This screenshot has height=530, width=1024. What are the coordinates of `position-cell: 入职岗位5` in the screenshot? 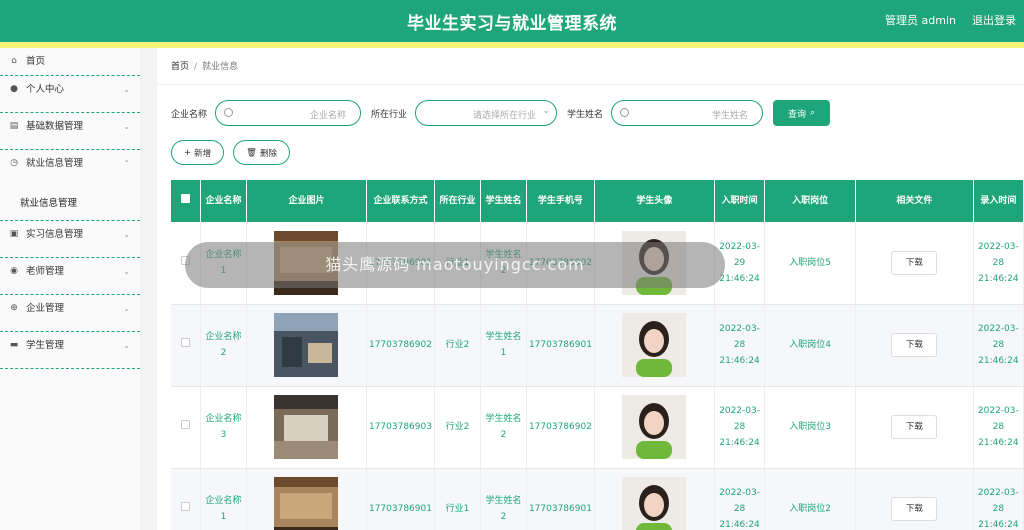 It's located at (810, 263).